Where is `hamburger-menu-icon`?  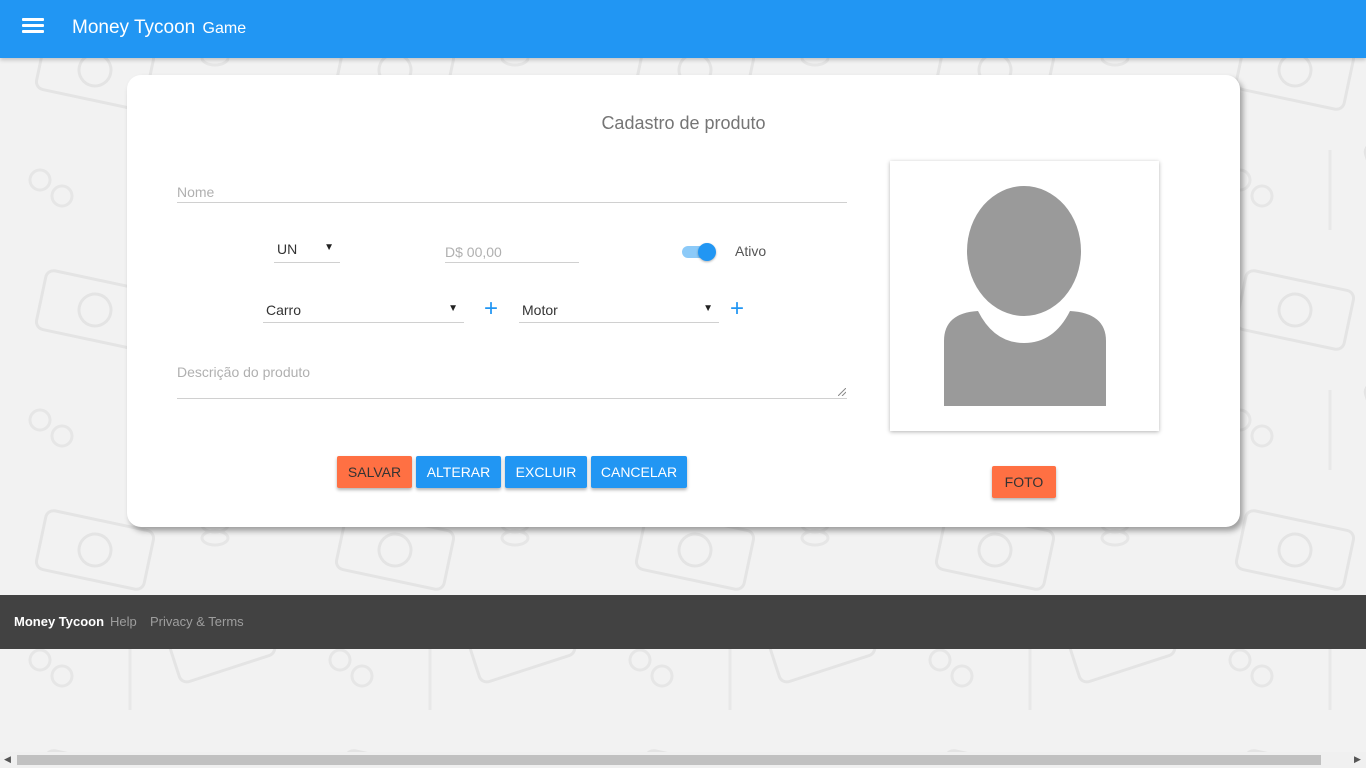 hamburger-menu-icon is located at coordinates (33, 29).